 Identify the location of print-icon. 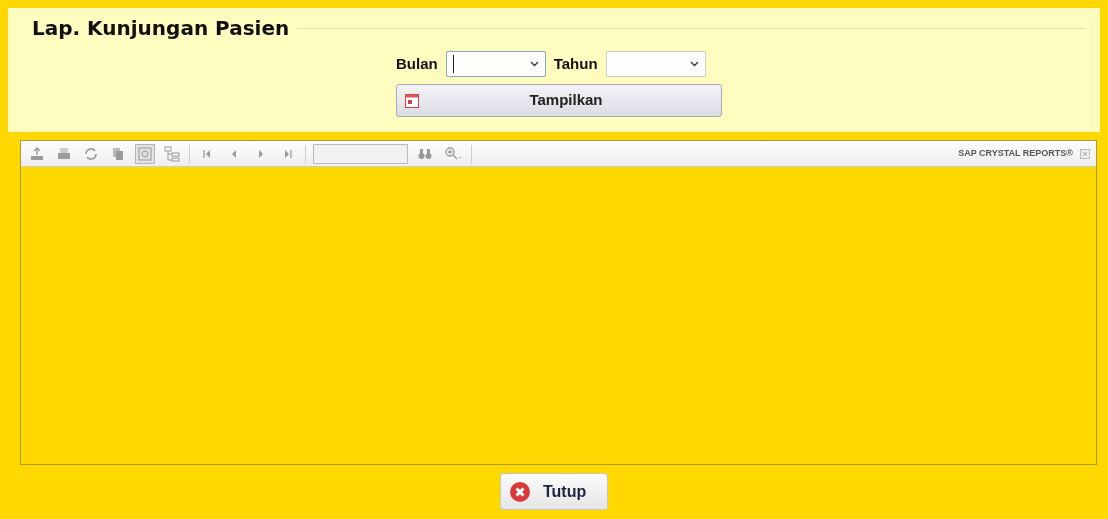
(64, 153).